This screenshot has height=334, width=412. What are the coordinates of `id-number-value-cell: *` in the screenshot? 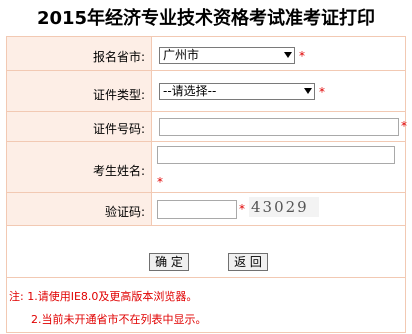 It's located at (279, 127).